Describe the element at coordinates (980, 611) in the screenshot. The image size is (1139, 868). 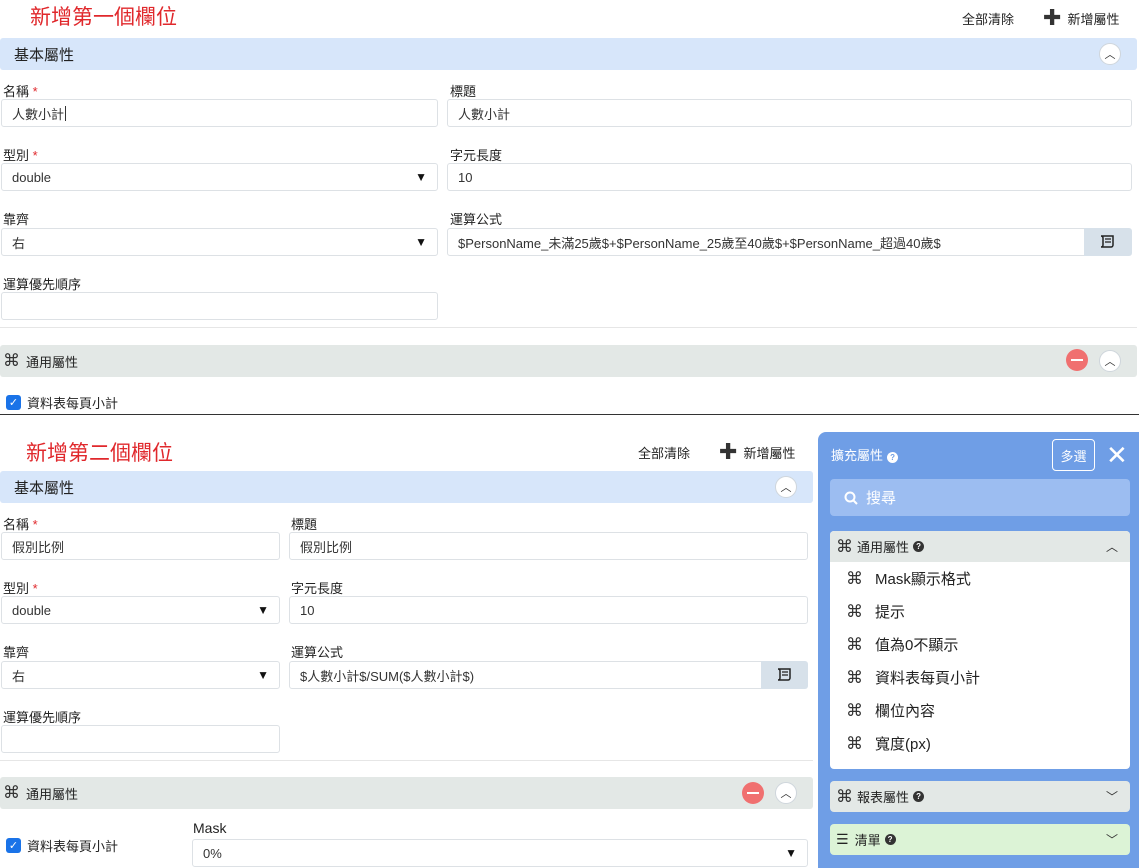
I see `panel-item: ⌘ 提示` at that location.